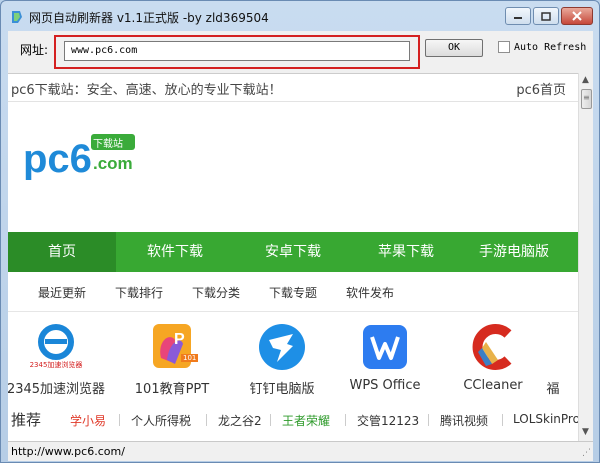 The image size is (600, 463). What do you see at coordinates (34, 50) in the screenshot?
I see `url-label: 网址:` at bounding box center [34, 50].